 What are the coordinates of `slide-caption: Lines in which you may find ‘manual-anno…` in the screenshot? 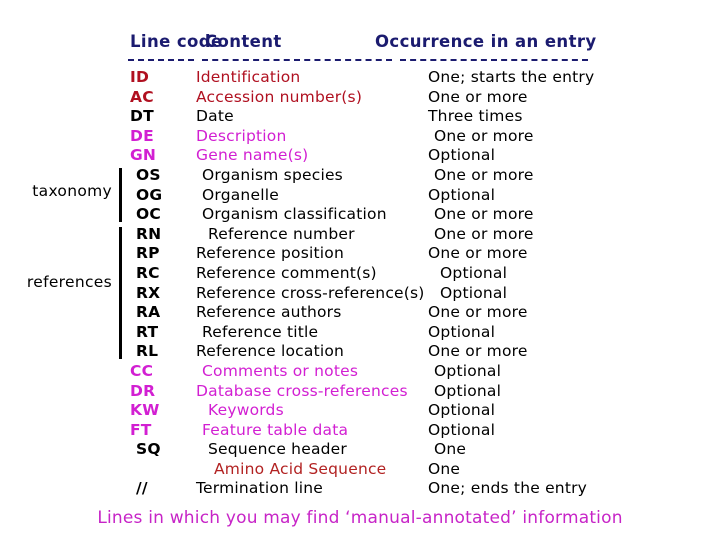 It's located at (360, 518).